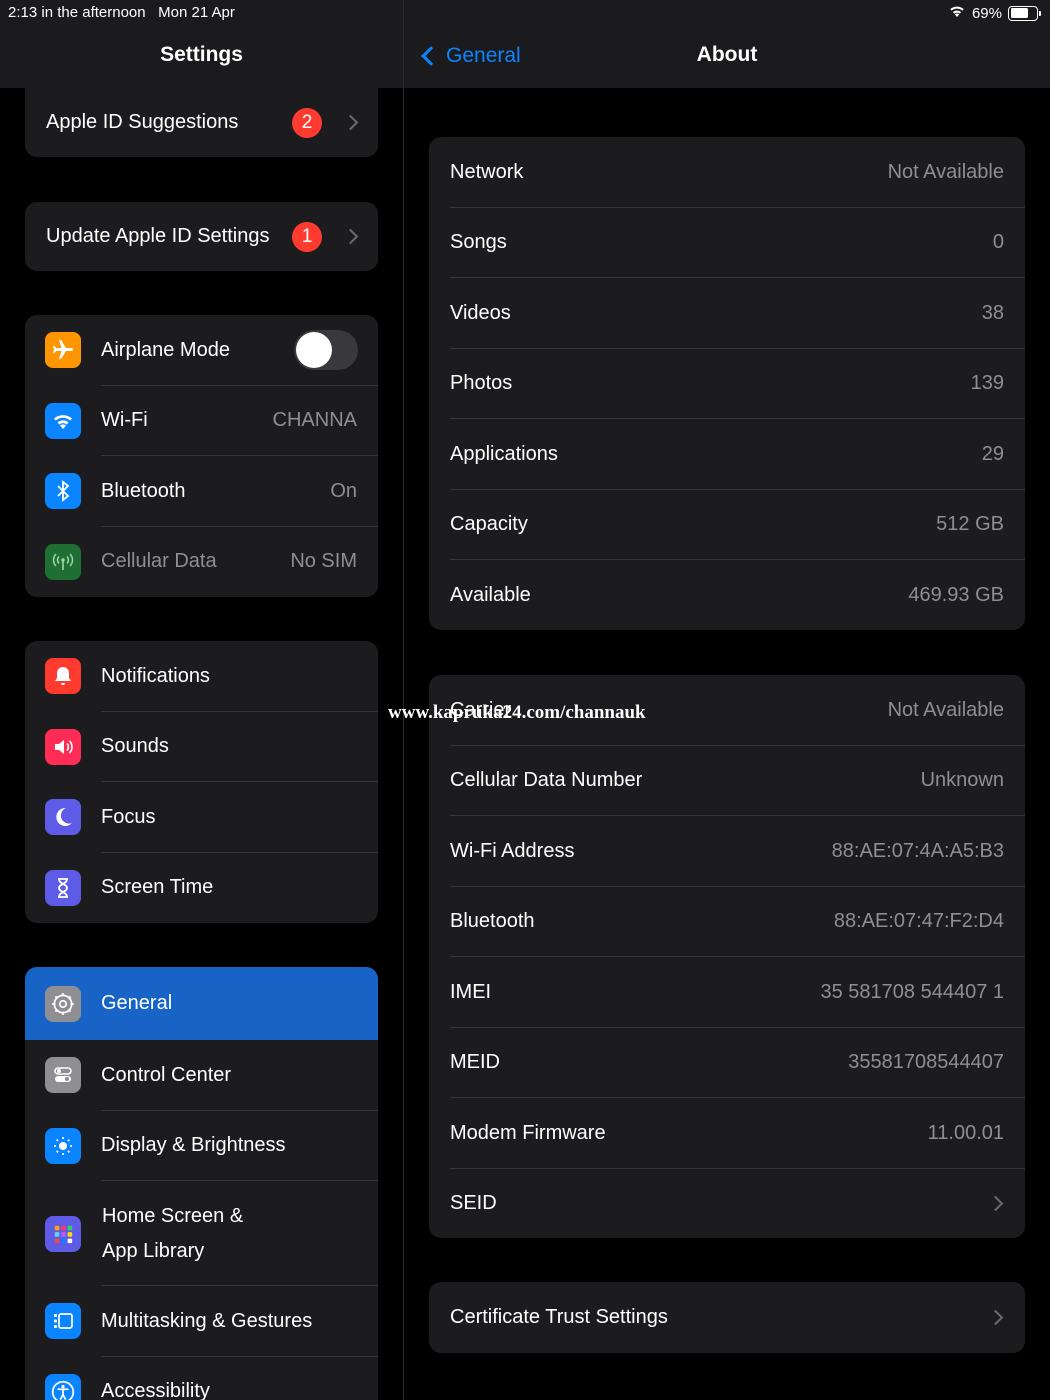  Describe the element at coordinates (153, 1250) in the screenshot. I see `home-screen-label-line2: App Library` at that location.